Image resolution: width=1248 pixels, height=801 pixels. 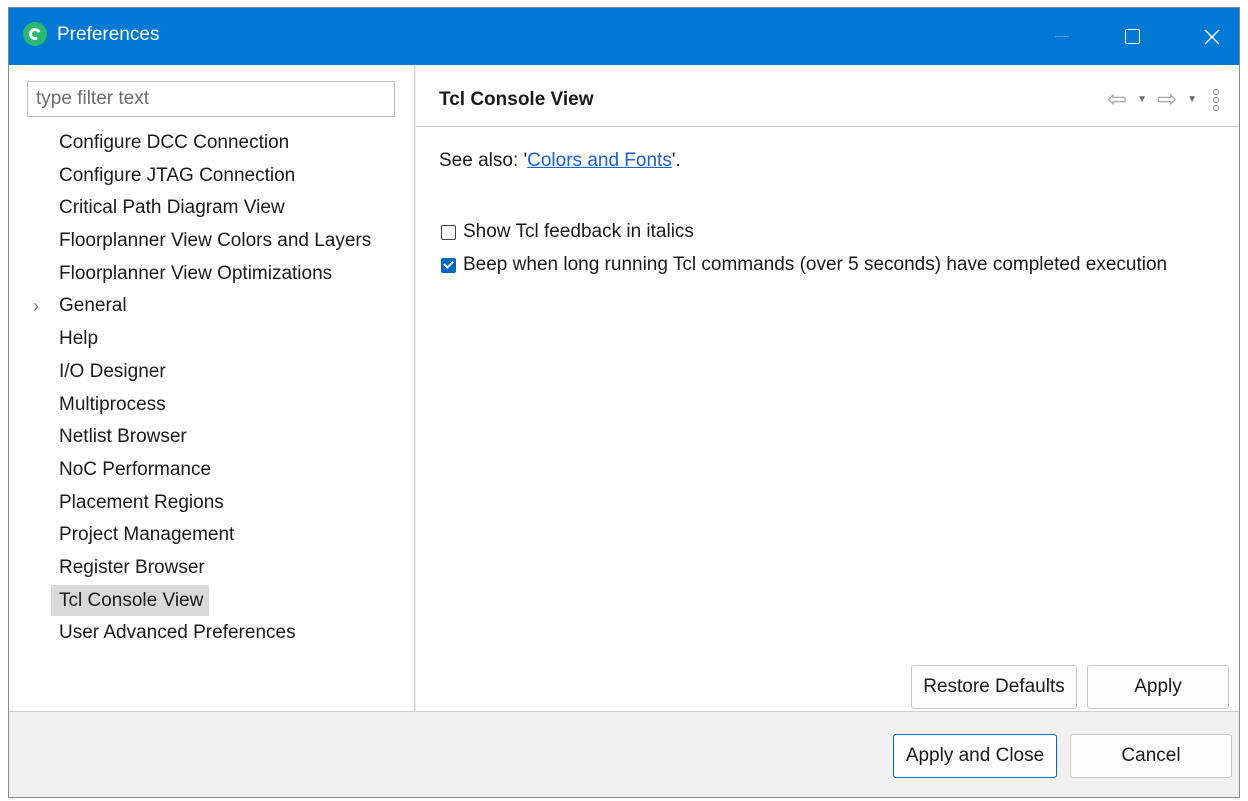 I want to click on maximize-icon, so click(x=1132, y=36).